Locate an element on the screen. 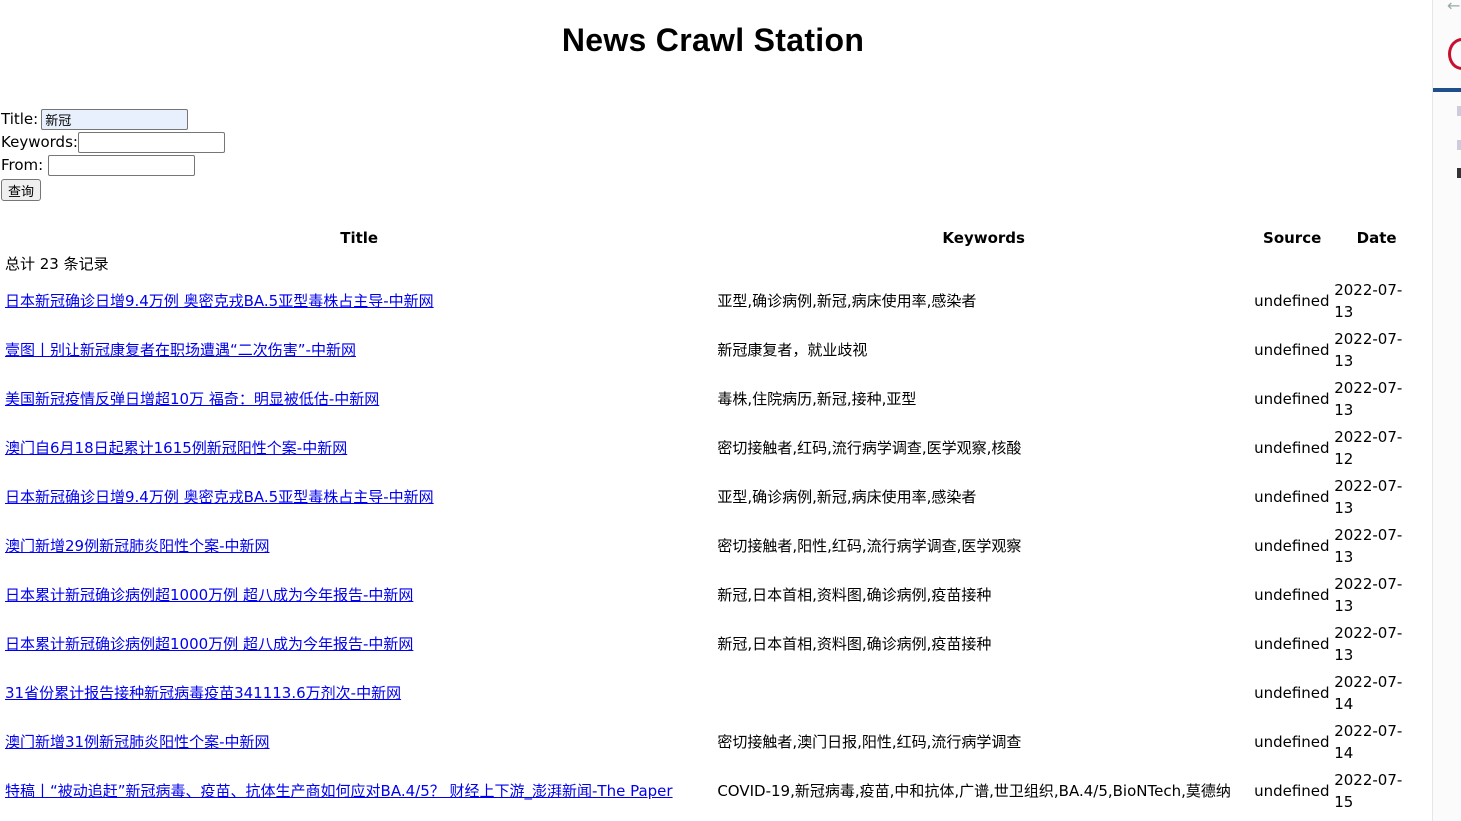 Image resolution: width=1461 pixels, height=821 pixels. keywords-cell: 毒株,住院病历,新冠,接种,亚型 is located at coordinates (817, 399).